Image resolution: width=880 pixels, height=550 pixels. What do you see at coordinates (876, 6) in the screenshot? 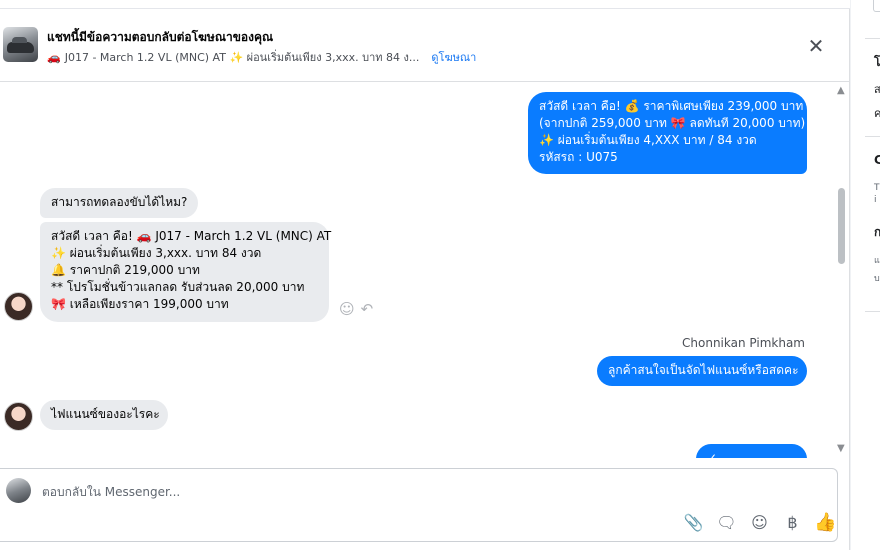
I see `side-box` at bounding box center [876, 6].